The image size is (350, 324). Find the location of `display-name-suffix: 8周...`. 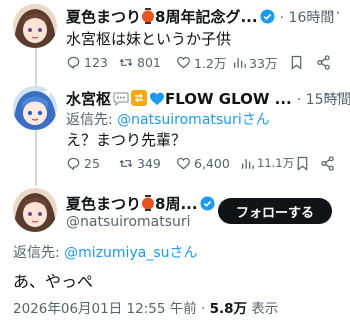

display-name-suffix: 8周... is located at coordinates (176, 204).